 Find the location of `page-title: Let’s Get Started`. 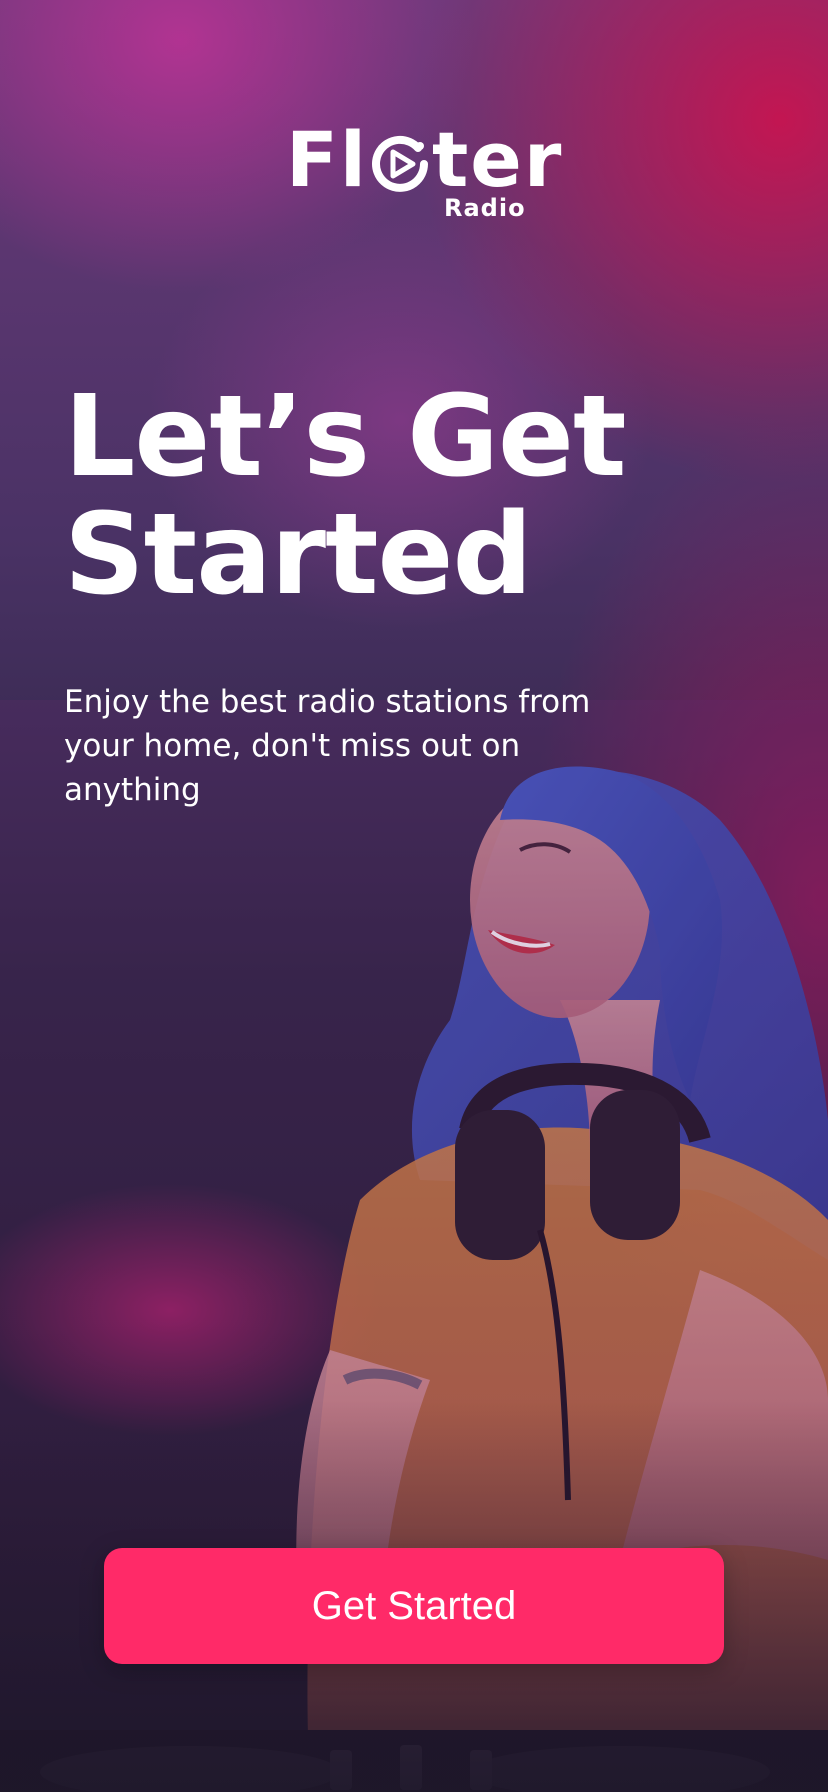

page-title: Let’s Get Started is located at coordinates (414, 496).